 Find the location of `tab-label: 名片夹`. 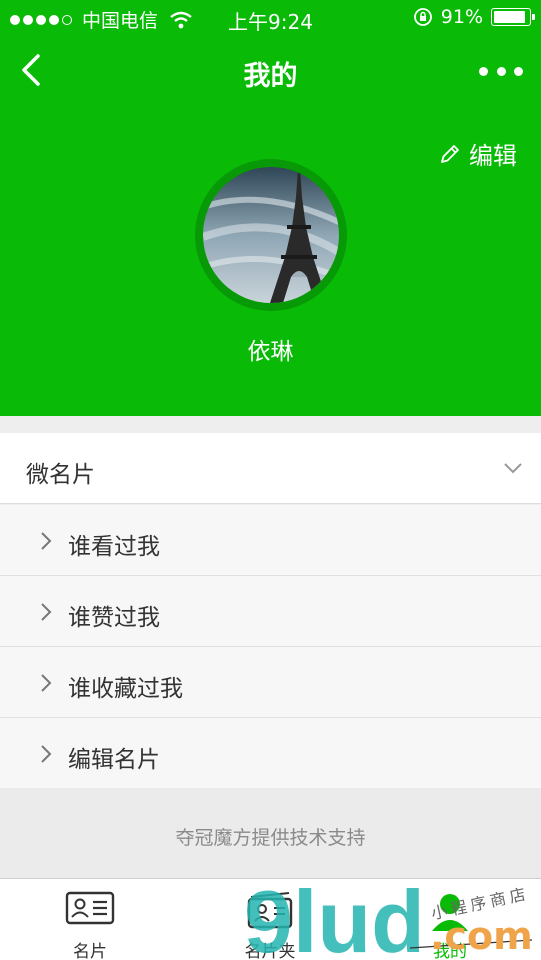

tab-label: 名片夹 is located at coordinates (270, 951).